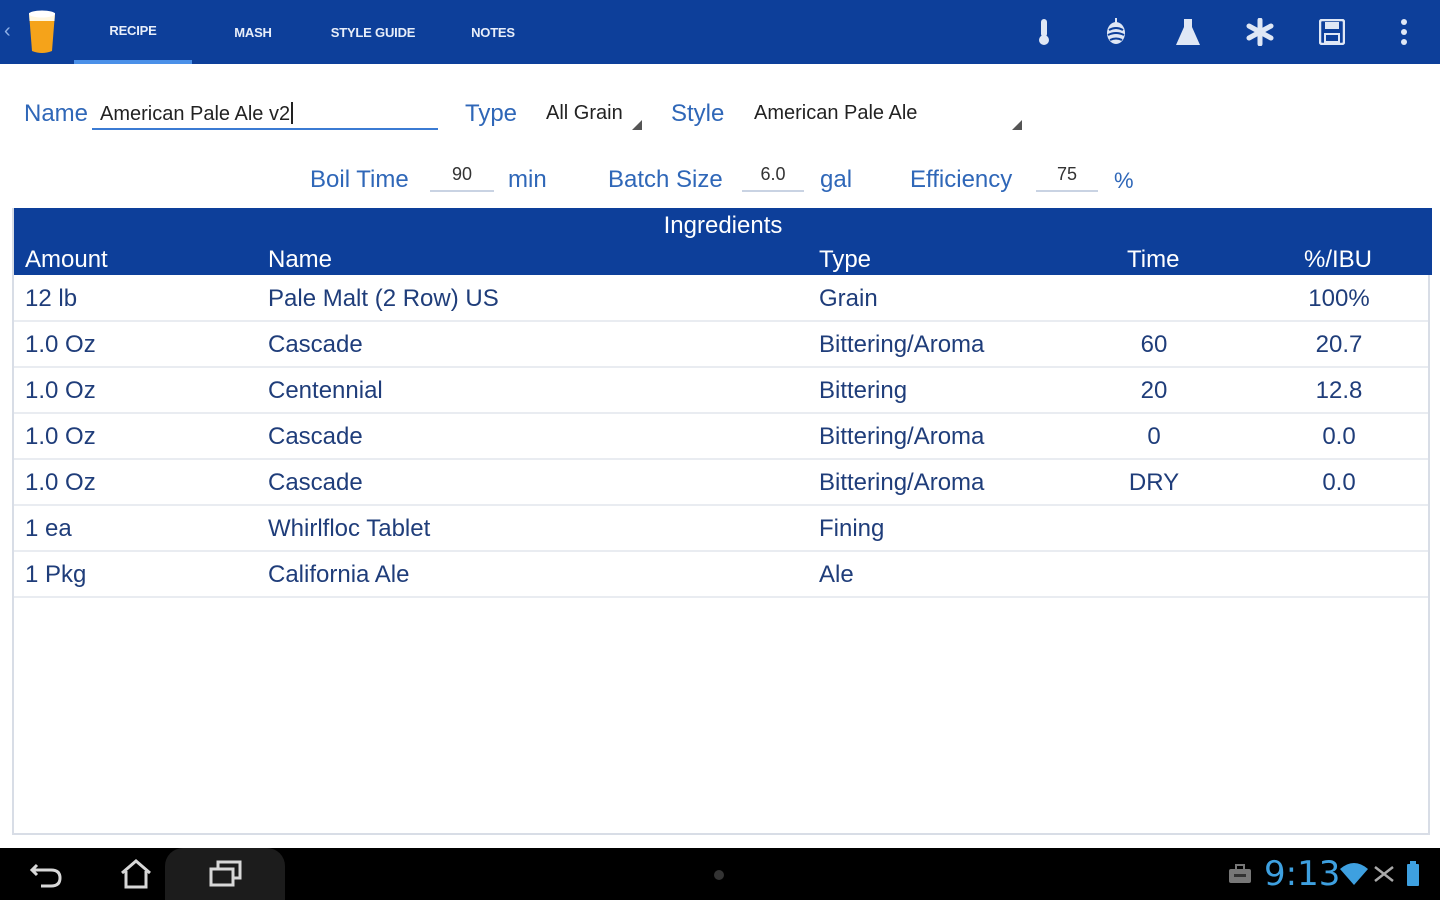 This screenshot has width=1440, height=900. I want to click on tab-style-guide: STYLE GUIDE, so click(373, 32).